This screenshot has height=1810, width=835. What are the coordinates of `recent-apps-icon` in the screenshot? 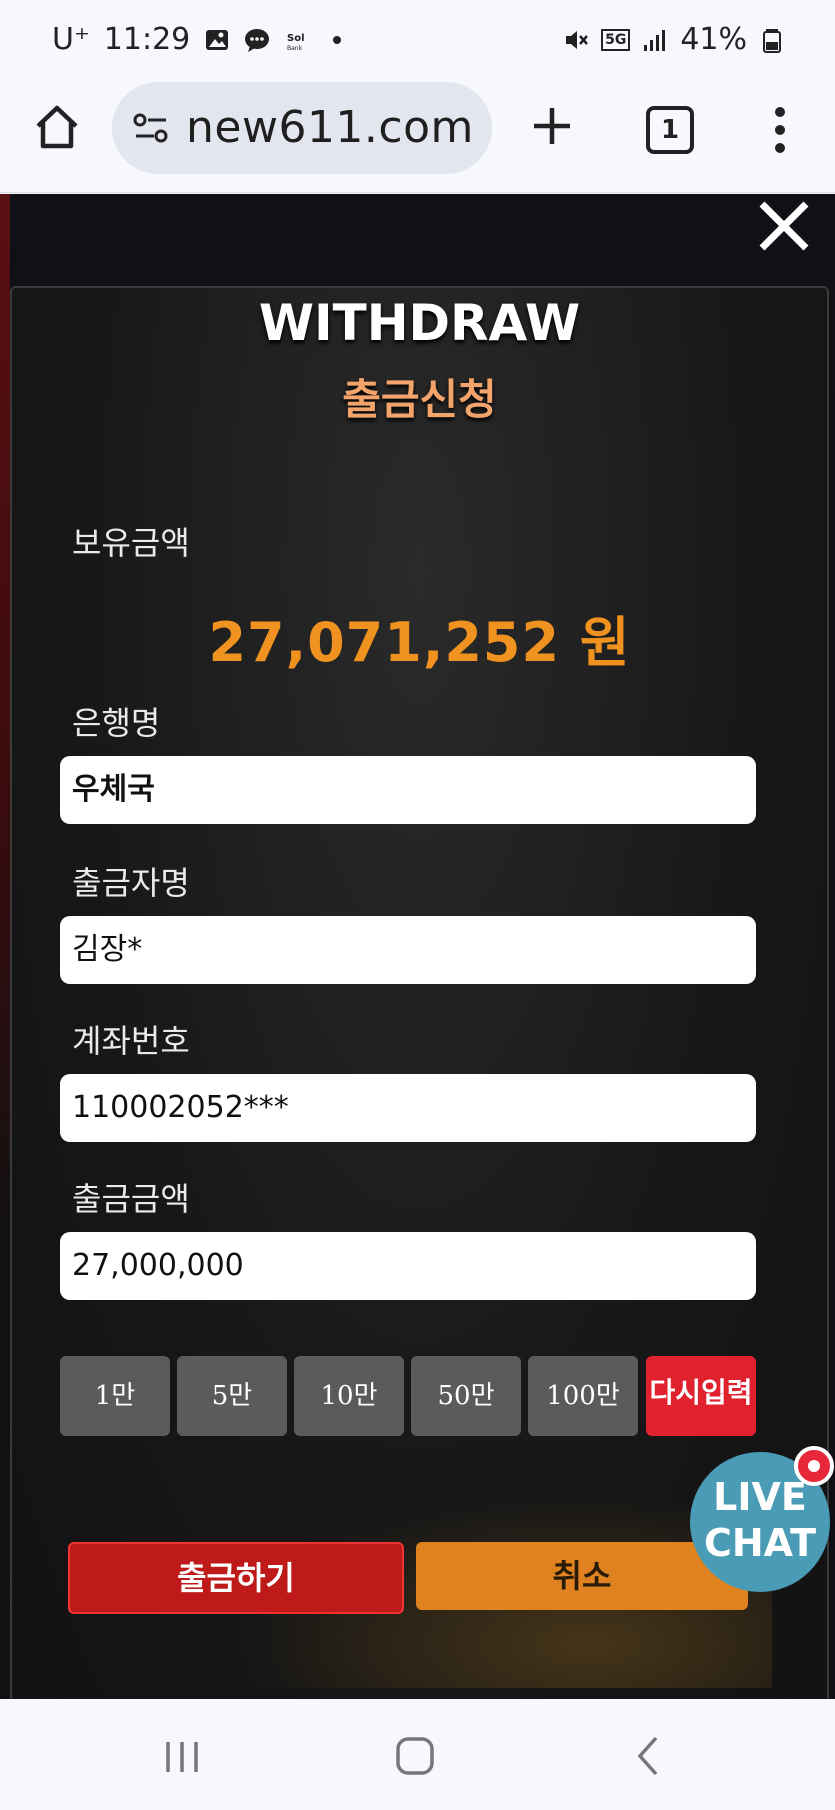 It's located at (182, 1757).